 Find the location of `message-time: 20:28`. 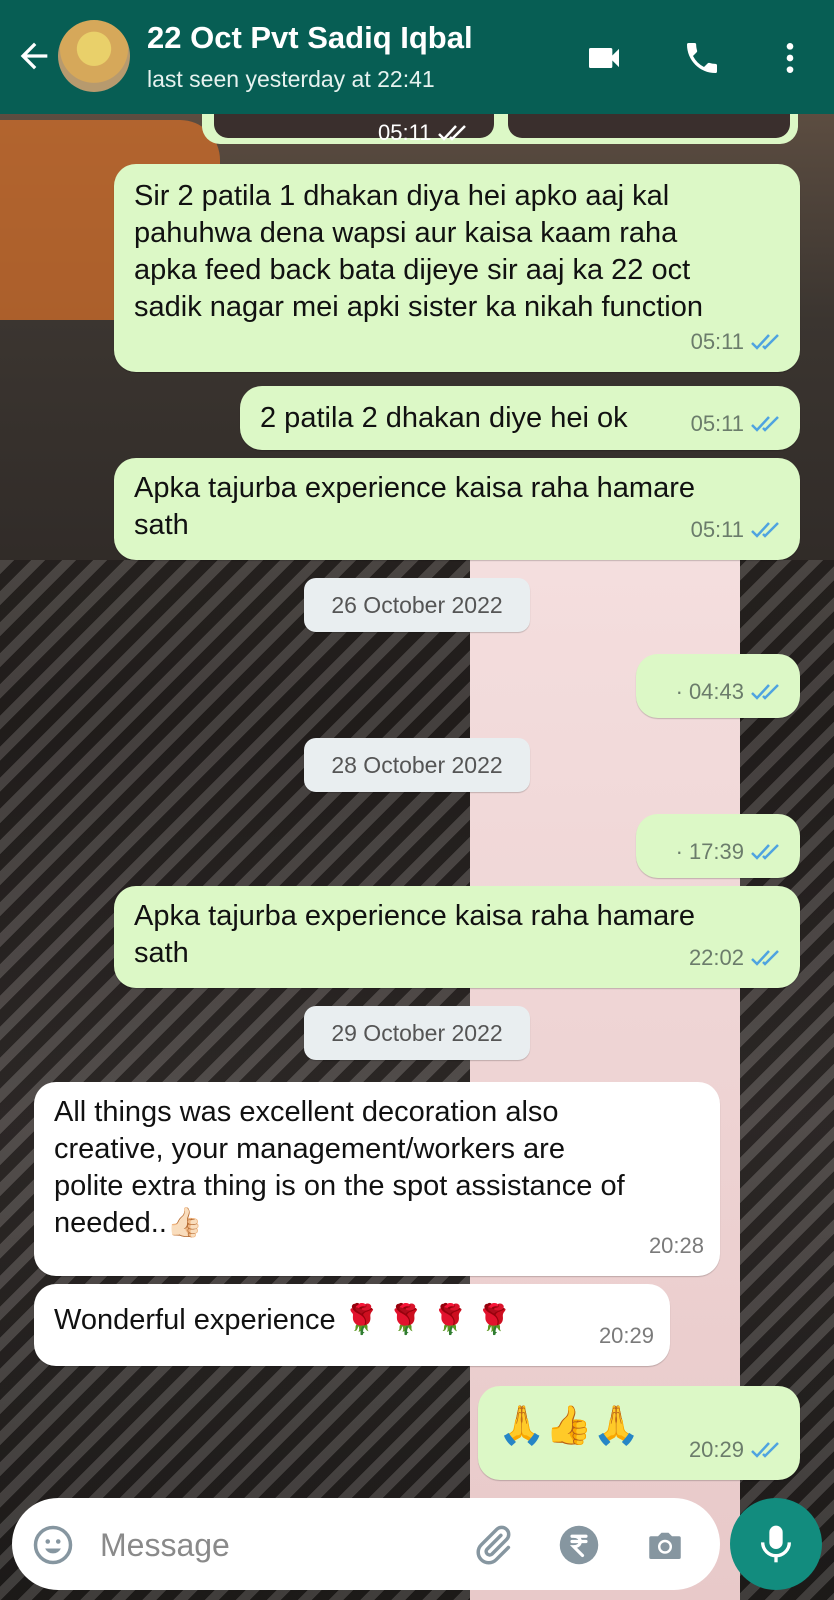

message-time: 20:28 is located at coordinates (676, 1245).